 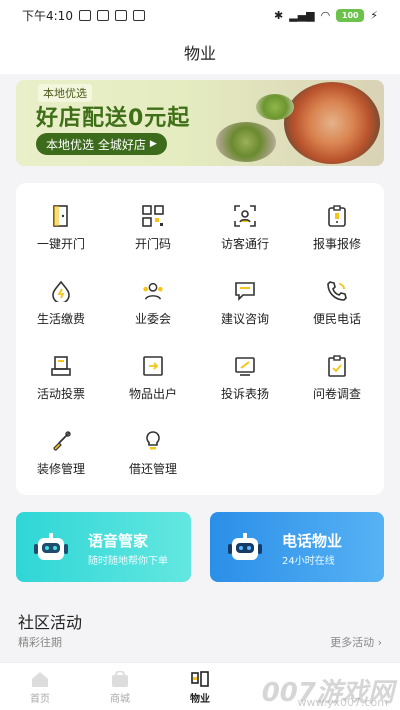 I want to click on service-life-payment: 生活缴费, so click(x=61, y=310).